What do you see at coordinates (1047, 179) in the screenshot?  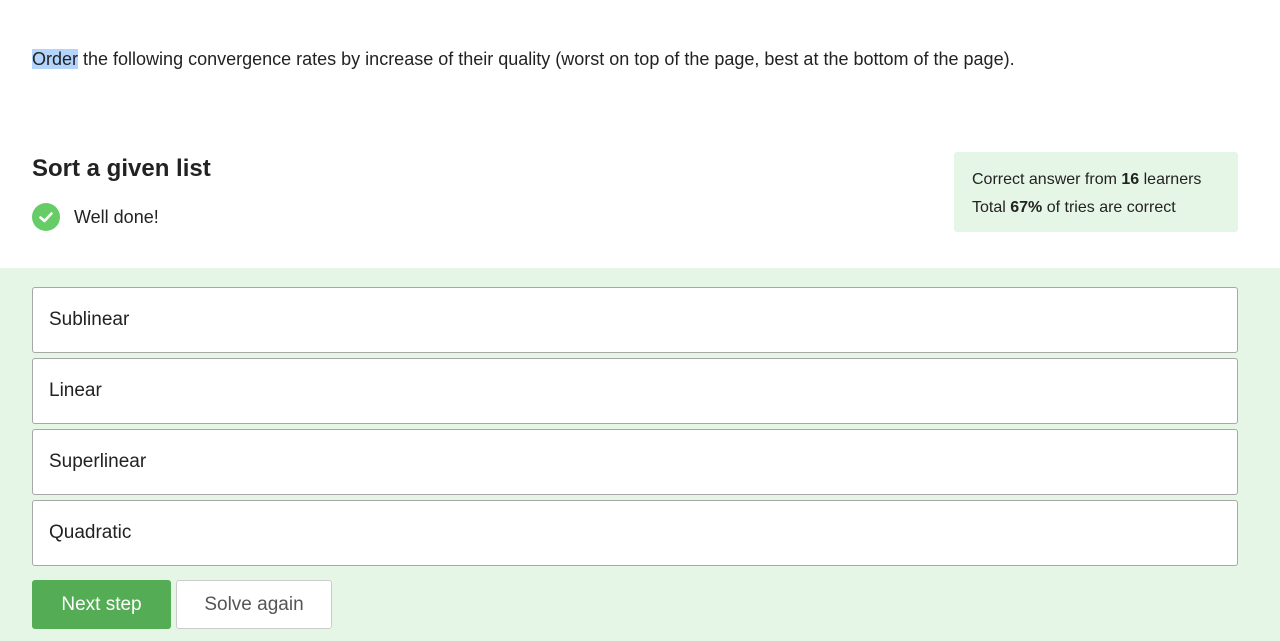 I see `stats-learners-prefix: Correct answer from` at bounding box center [1047, 179].